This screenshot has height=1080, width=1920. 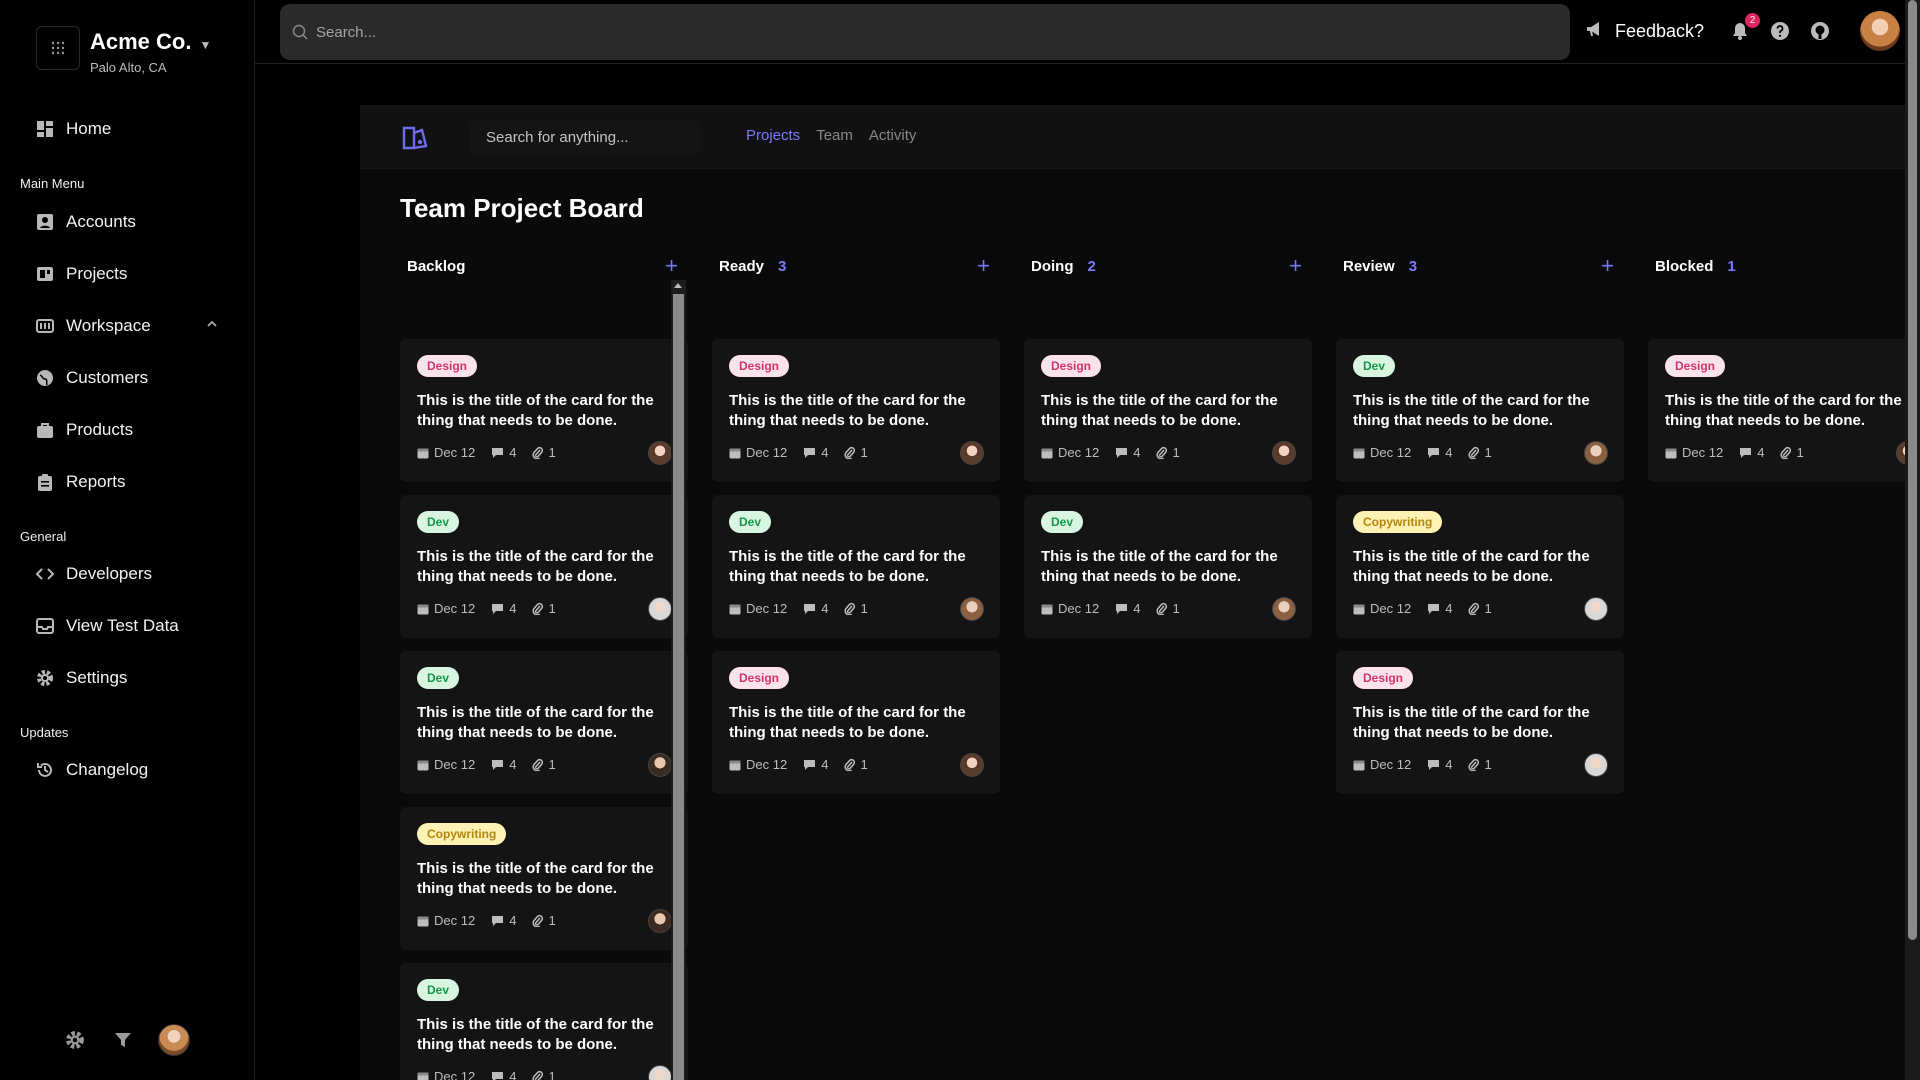 I want to click on sidebar-item-projects: Projects, so click(x=126, y=274).